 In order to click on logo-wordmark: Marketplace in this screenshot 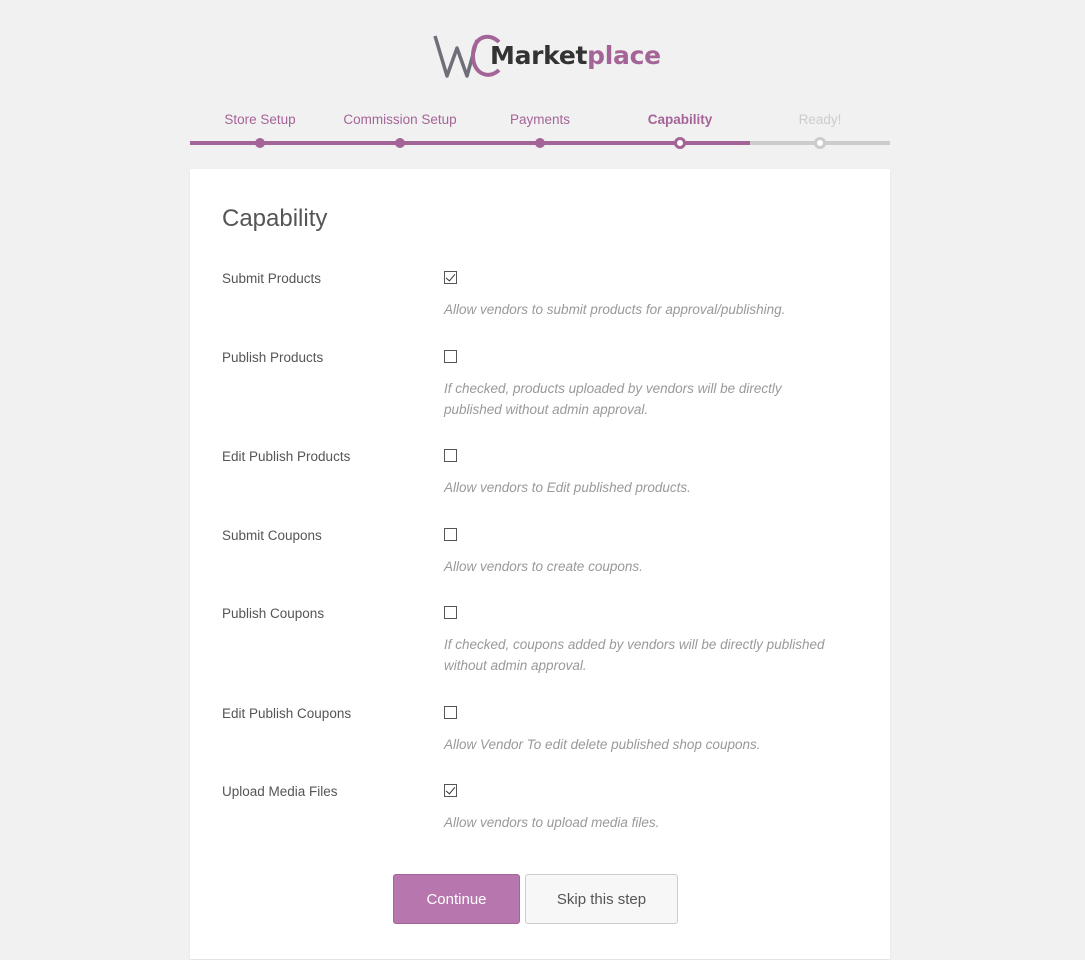, I will do `click(575, 55)`.